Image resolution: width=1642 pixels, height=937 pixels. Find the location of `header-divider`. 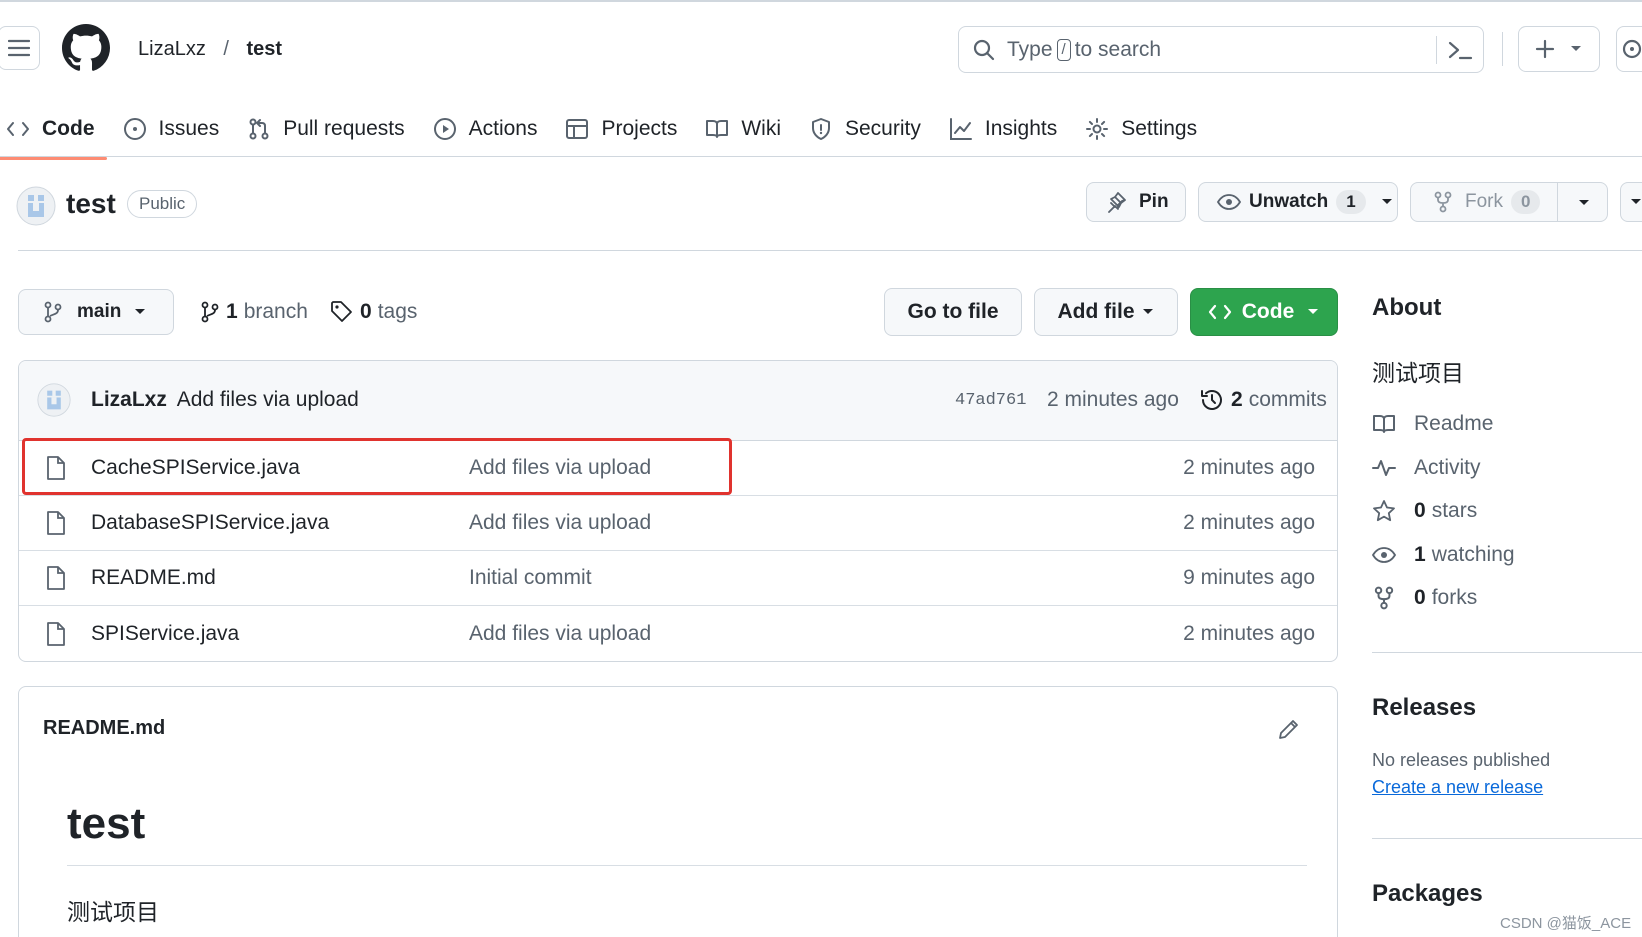

header-divider is located at coordinates (1502, 49).